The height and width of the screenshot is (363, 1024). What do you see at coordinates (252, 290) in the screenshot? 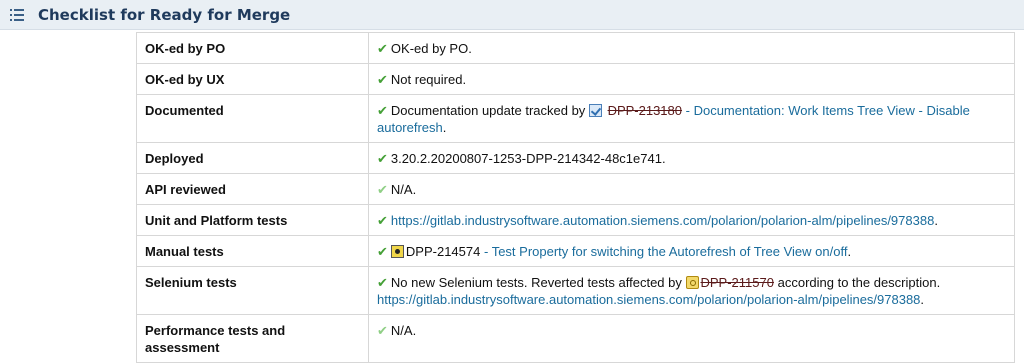
I see `row-name: Selenium tests` at bounding box center [252, 290].